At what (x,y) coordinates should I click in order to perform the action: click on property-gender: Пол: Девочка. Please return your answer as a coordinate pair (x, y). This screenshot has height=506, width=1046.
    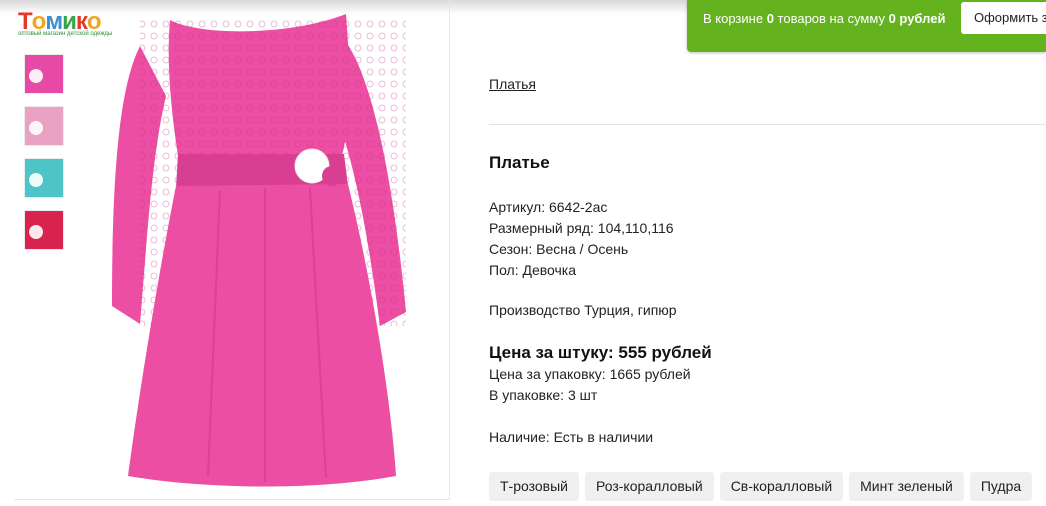
    Looking at the image, I should click on (533, 270).